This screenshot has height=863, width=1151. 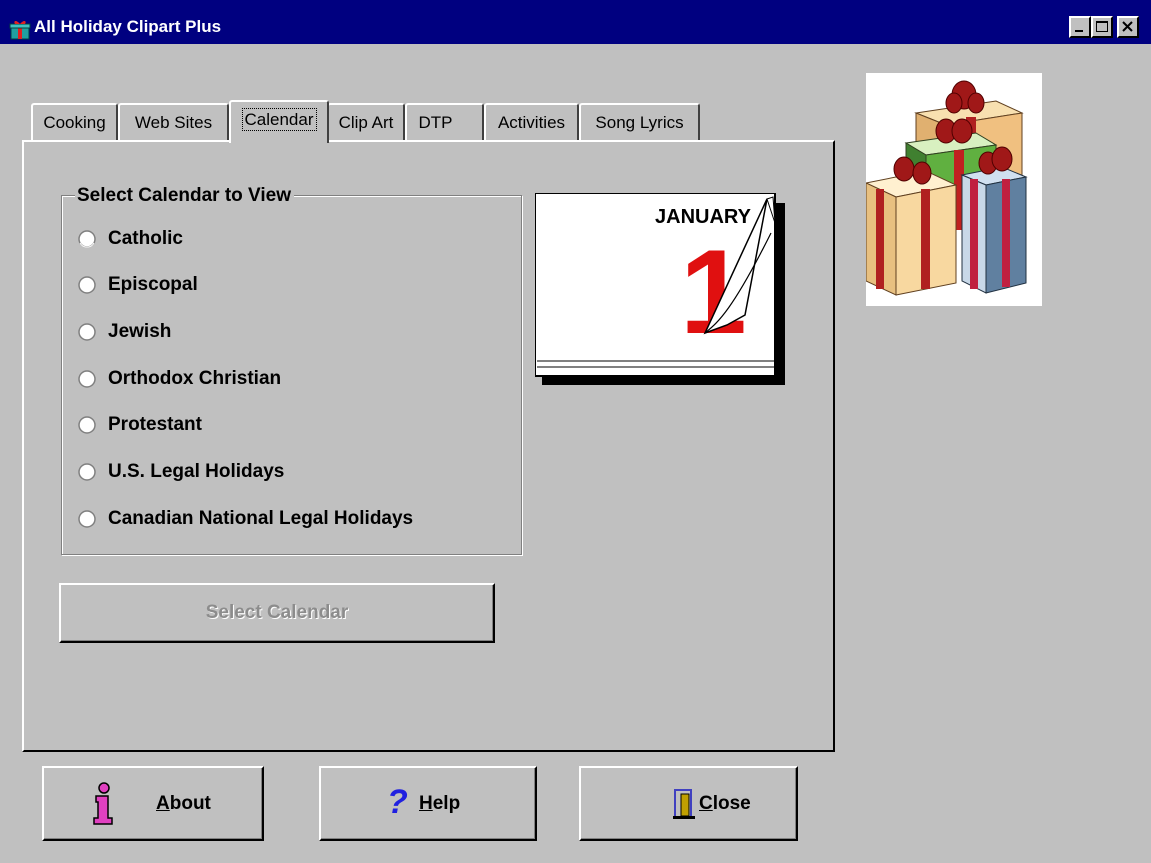 I want to click on exit-door-icon, so click(x=684, y=804).